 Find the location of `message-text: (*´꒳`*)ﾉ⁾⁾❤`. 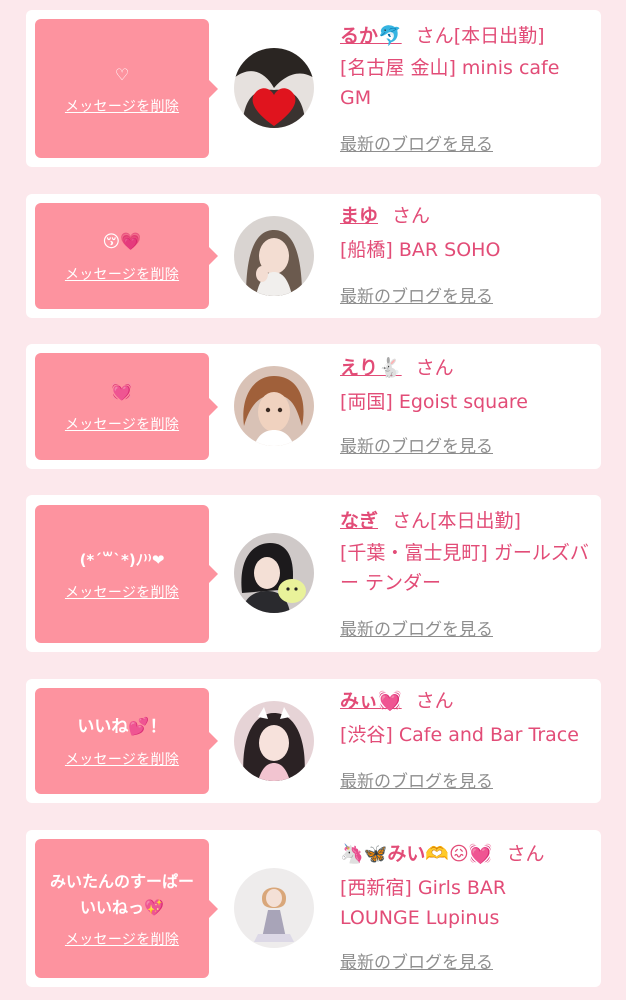

message-text: (*´꒳`*)ﾉ⁾⁾❤ is located at coordinates (122, 559).